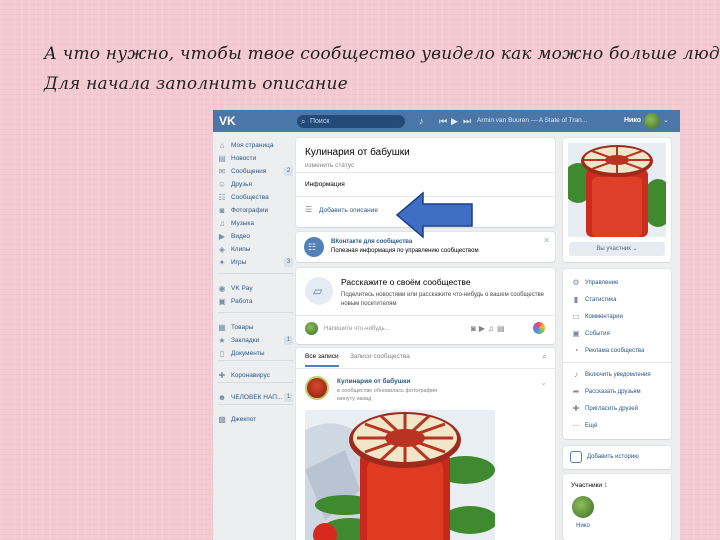 This screenshot has width=720, height=540. Describe the element at coordinates (255, 237) in the screenshot. I see `sidebar-item: ▶ Видео` at that location.